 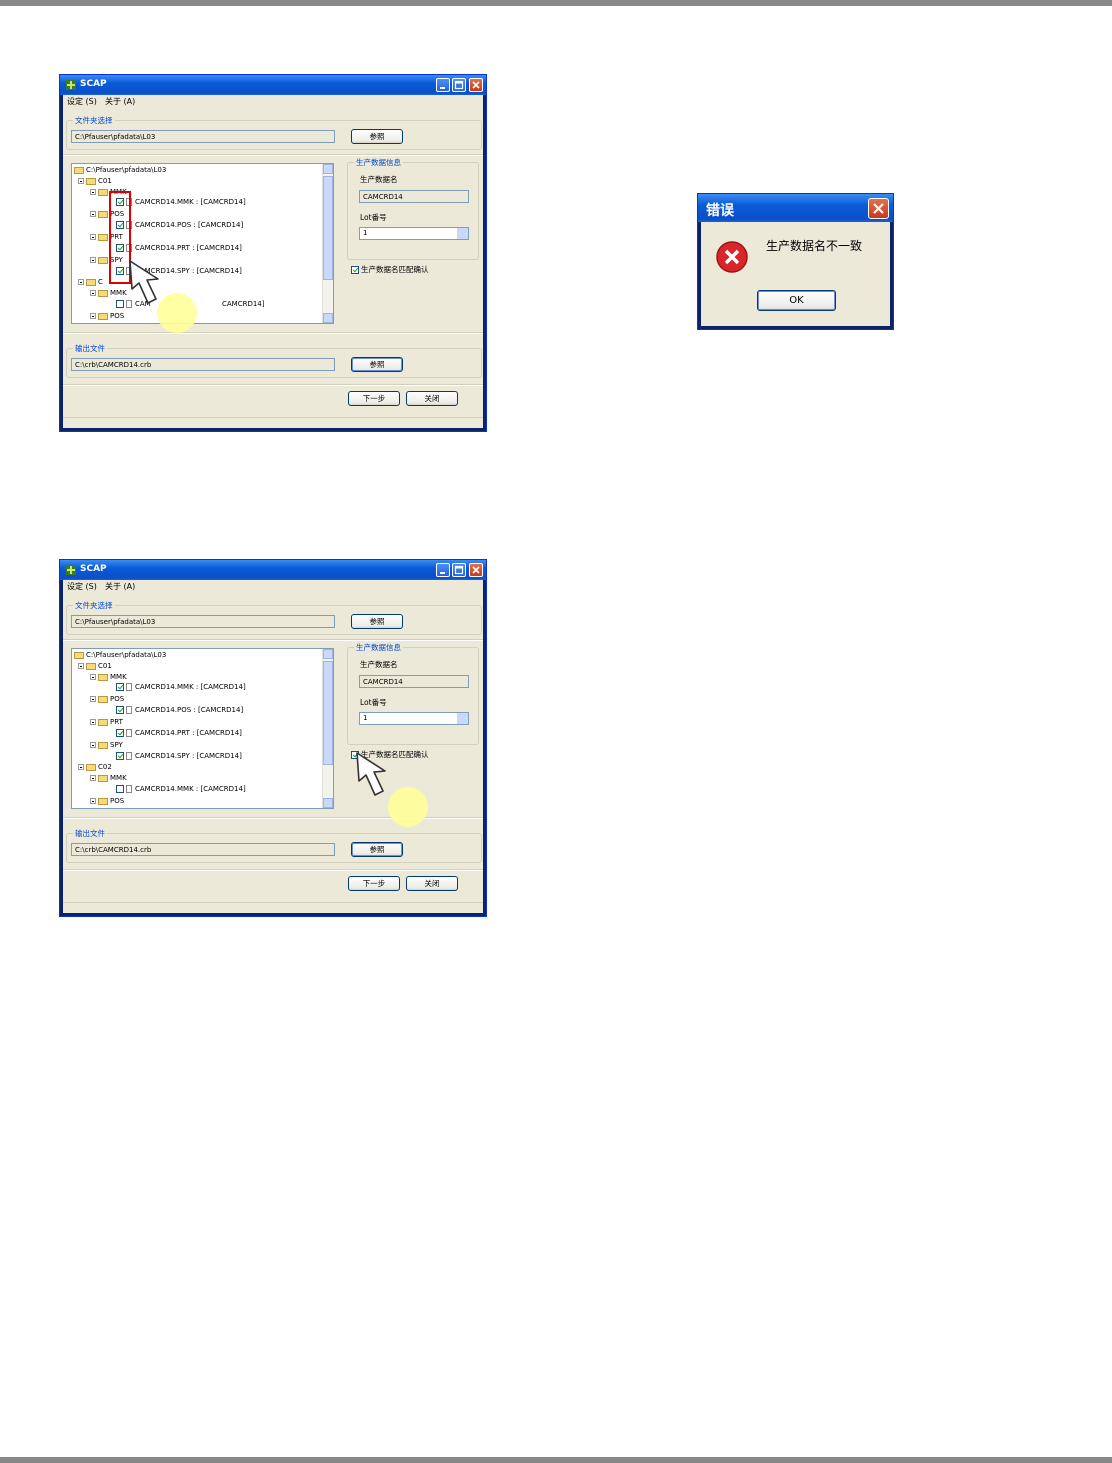 What do you see at coordinates (720, 211) in the screenshot?
I see `dialog-title: 错误` at bounding box center [720, 211].